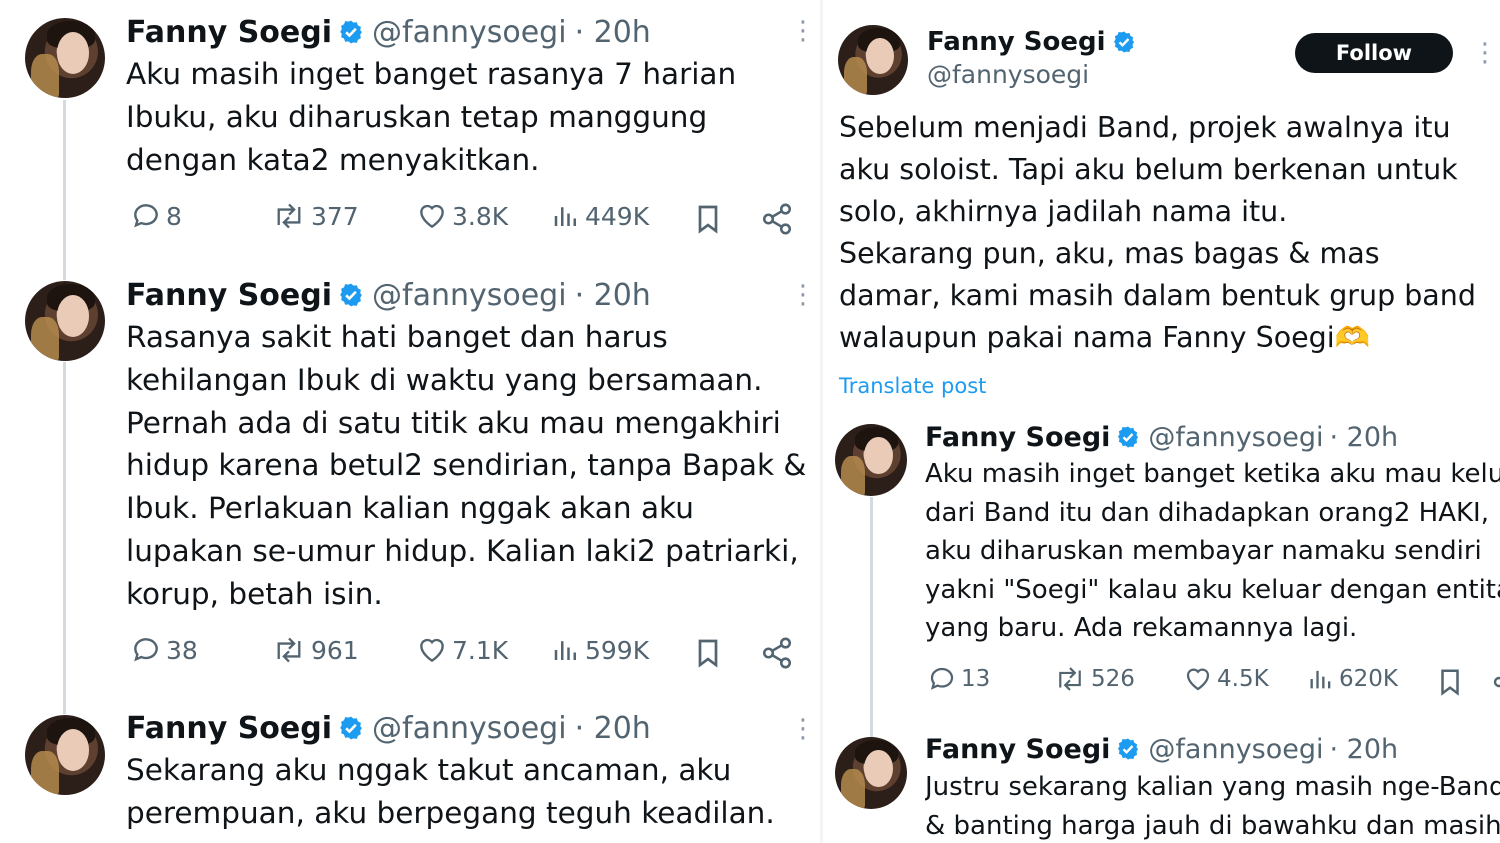  What do you see at coordinates (958, 679) in the screenshot?
I see `reply-button: 13` at bounding box center [958, 679].